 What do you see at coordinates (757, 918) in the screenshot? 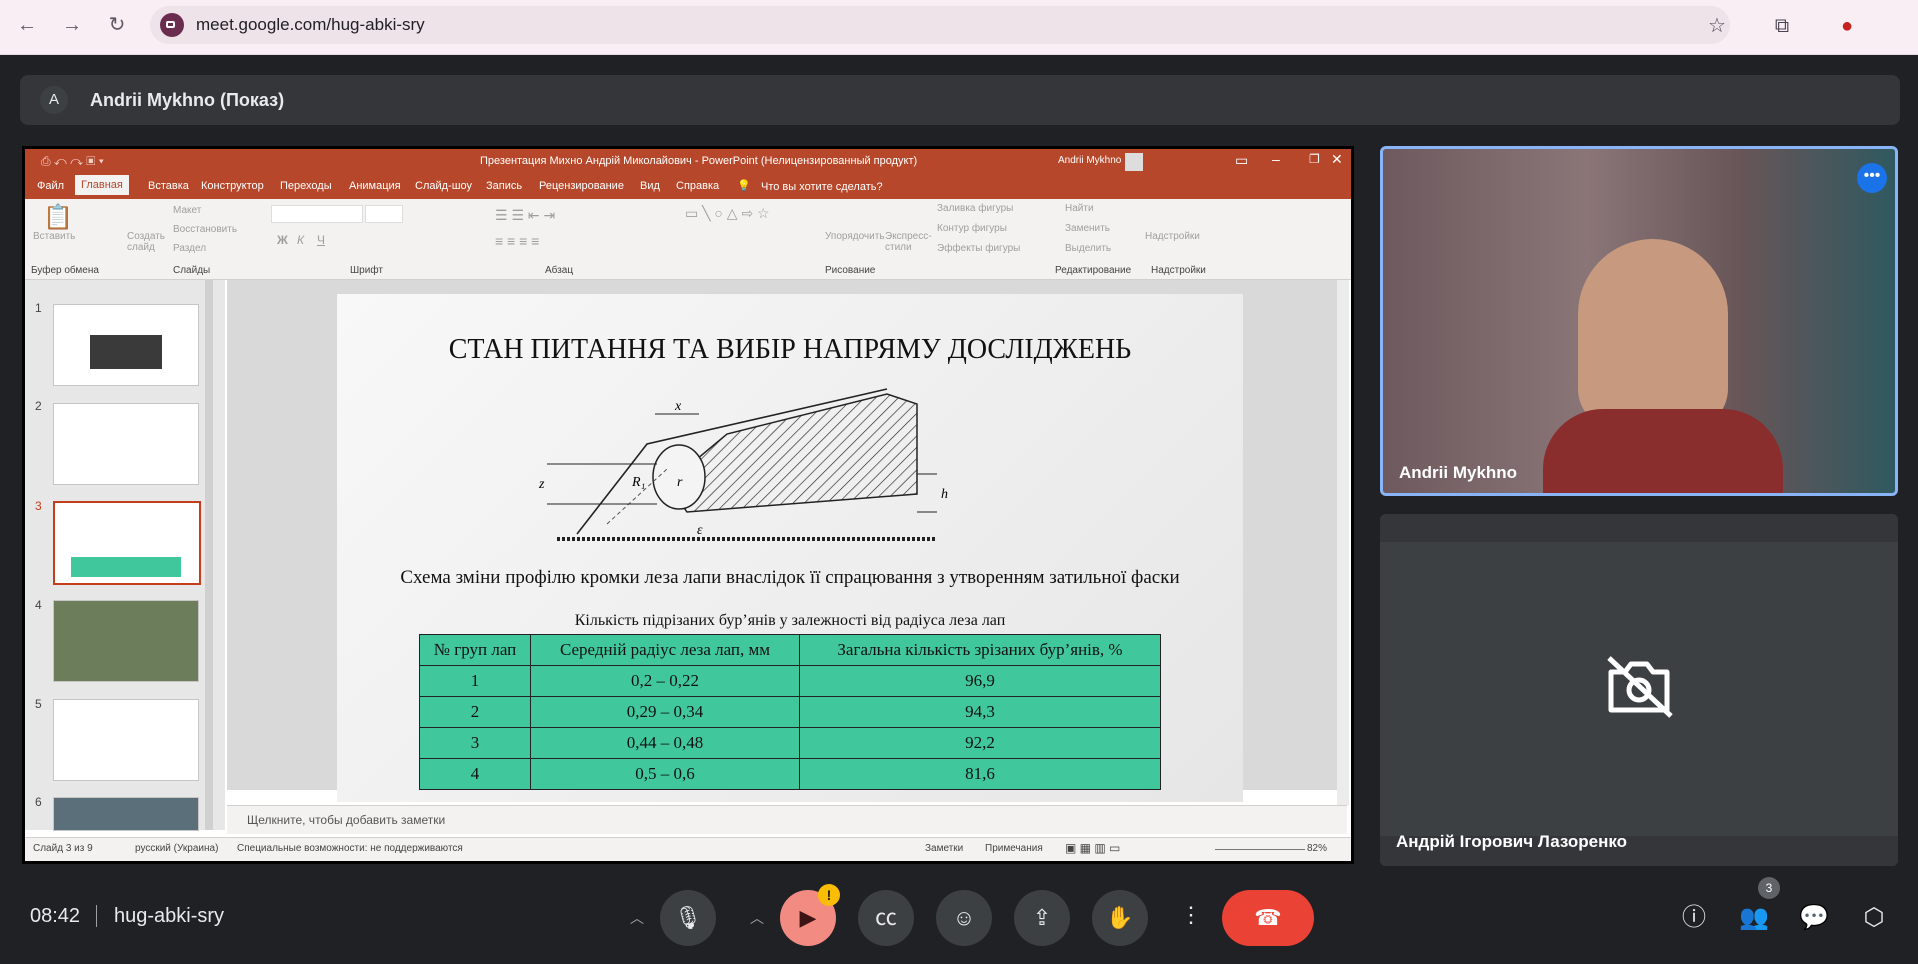
I see `video-options-chevron-icon: ︿` at bounding box center [757, 918].